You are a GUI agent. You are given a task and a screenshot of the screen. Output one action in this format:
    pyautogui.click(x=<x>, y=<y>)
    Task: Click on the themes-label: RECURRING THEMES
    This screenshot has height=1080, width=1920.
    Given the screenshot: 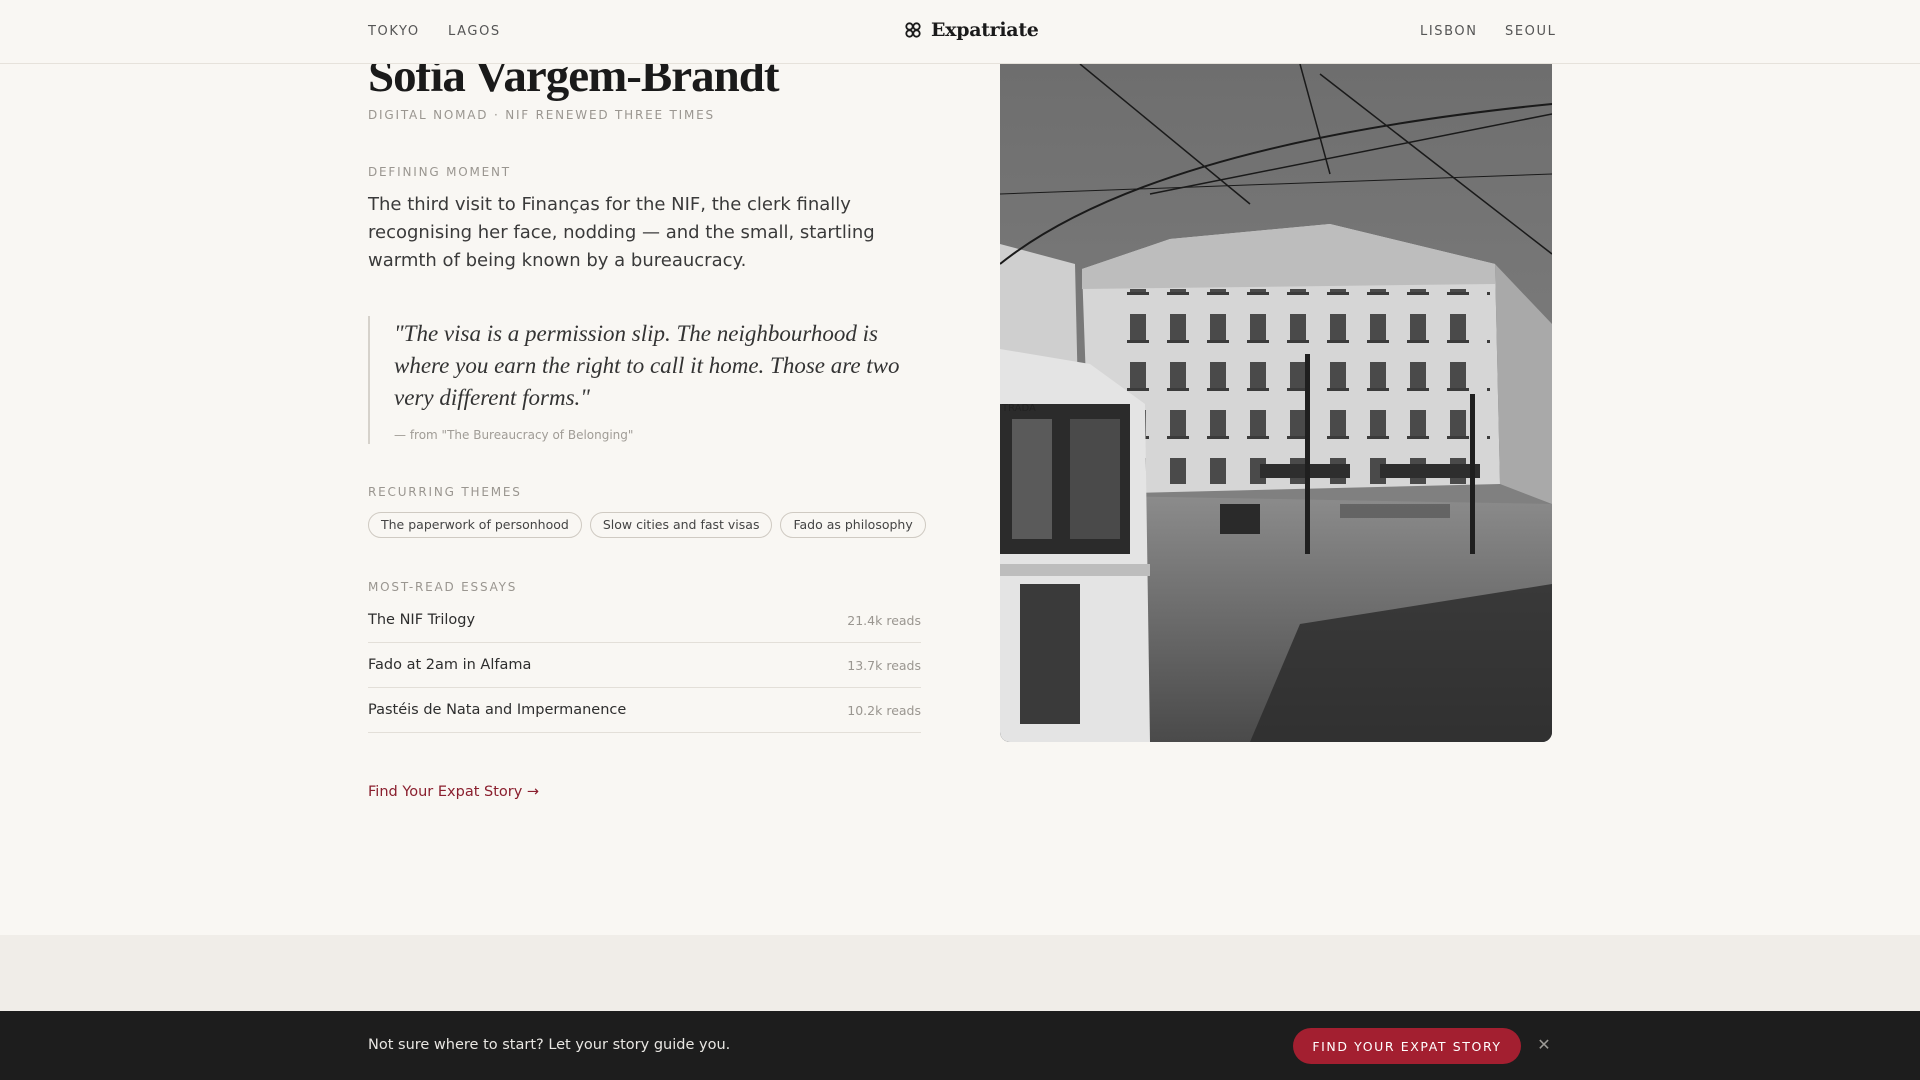 What is the action you would take?
    pyautogui.click(x=445, y=492)
    